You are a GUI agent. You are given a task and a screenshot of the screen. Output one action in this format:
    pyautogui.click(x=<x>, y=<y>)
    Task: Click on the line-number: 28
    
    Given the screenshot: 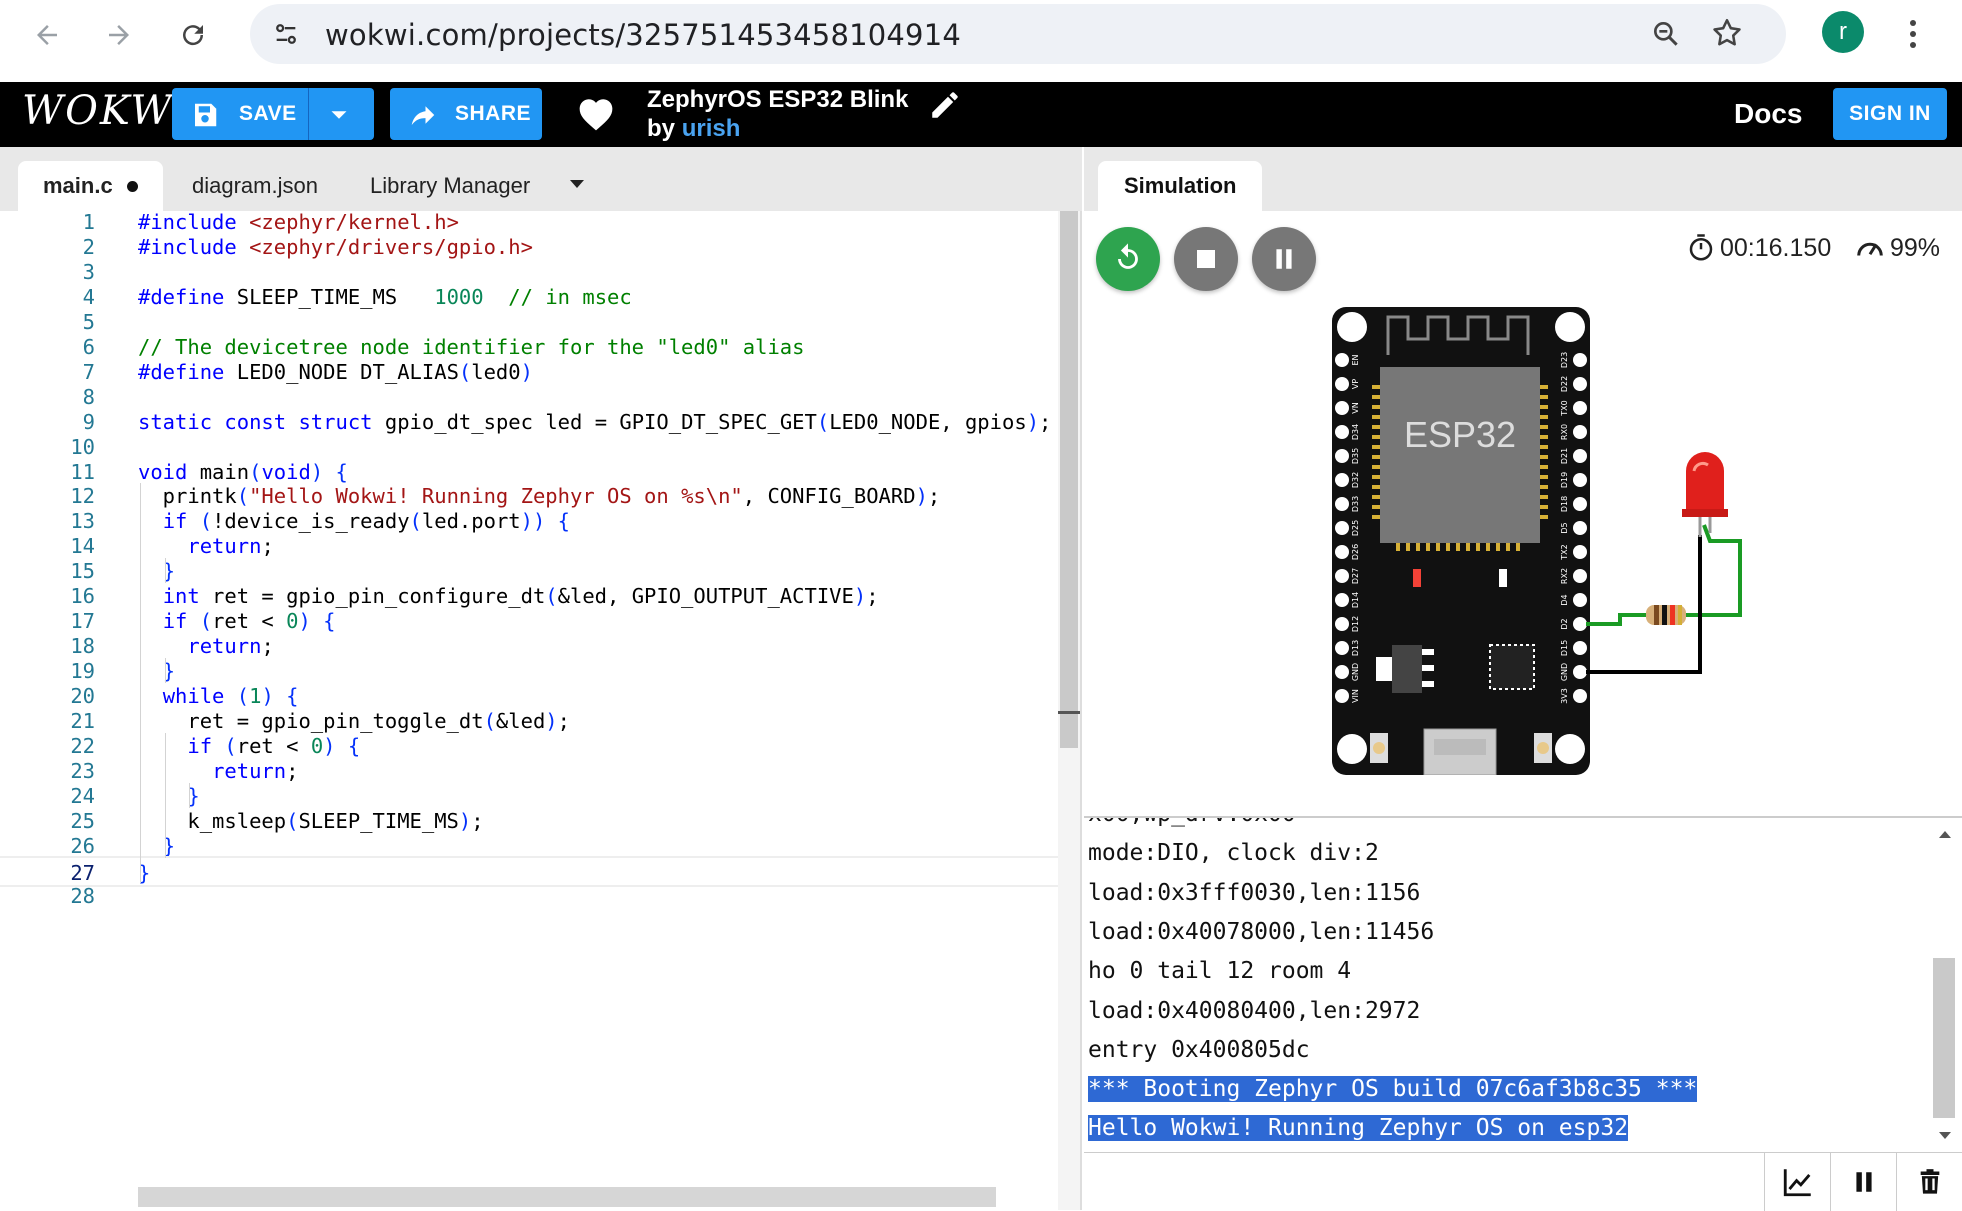 What is the action you would take?
    pyautogui.click(x=82, y=895)
    